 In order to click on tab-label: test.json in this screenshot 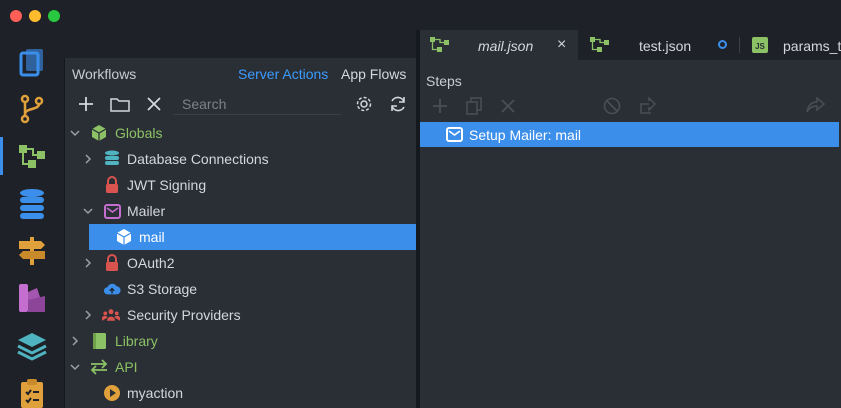, I will do `click(665, 46)`.